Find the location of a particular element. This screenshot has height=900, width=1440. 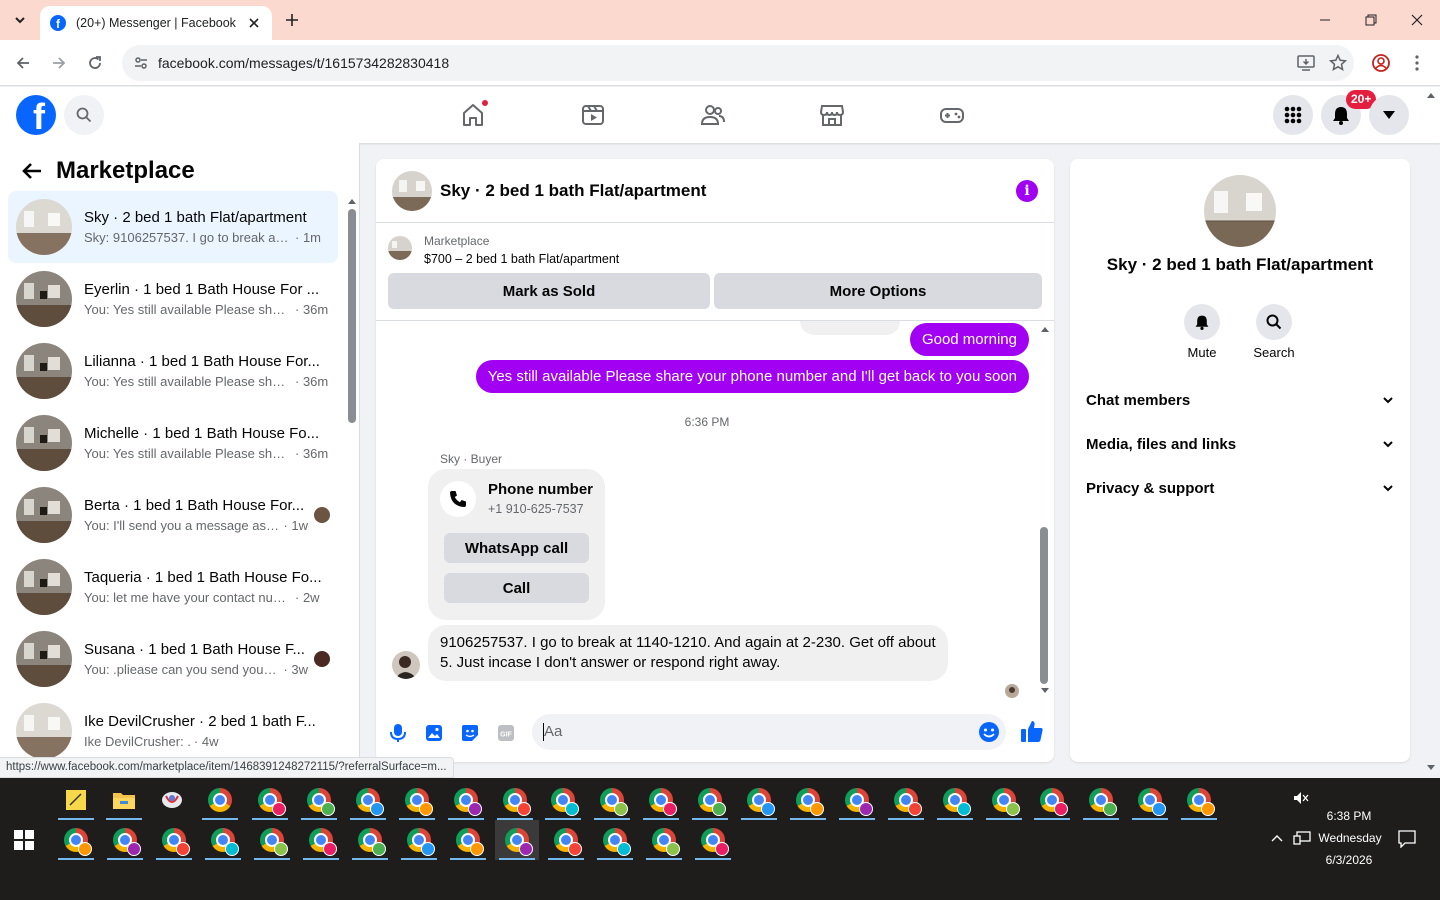

nav-home is located at coordinates (473, 115).